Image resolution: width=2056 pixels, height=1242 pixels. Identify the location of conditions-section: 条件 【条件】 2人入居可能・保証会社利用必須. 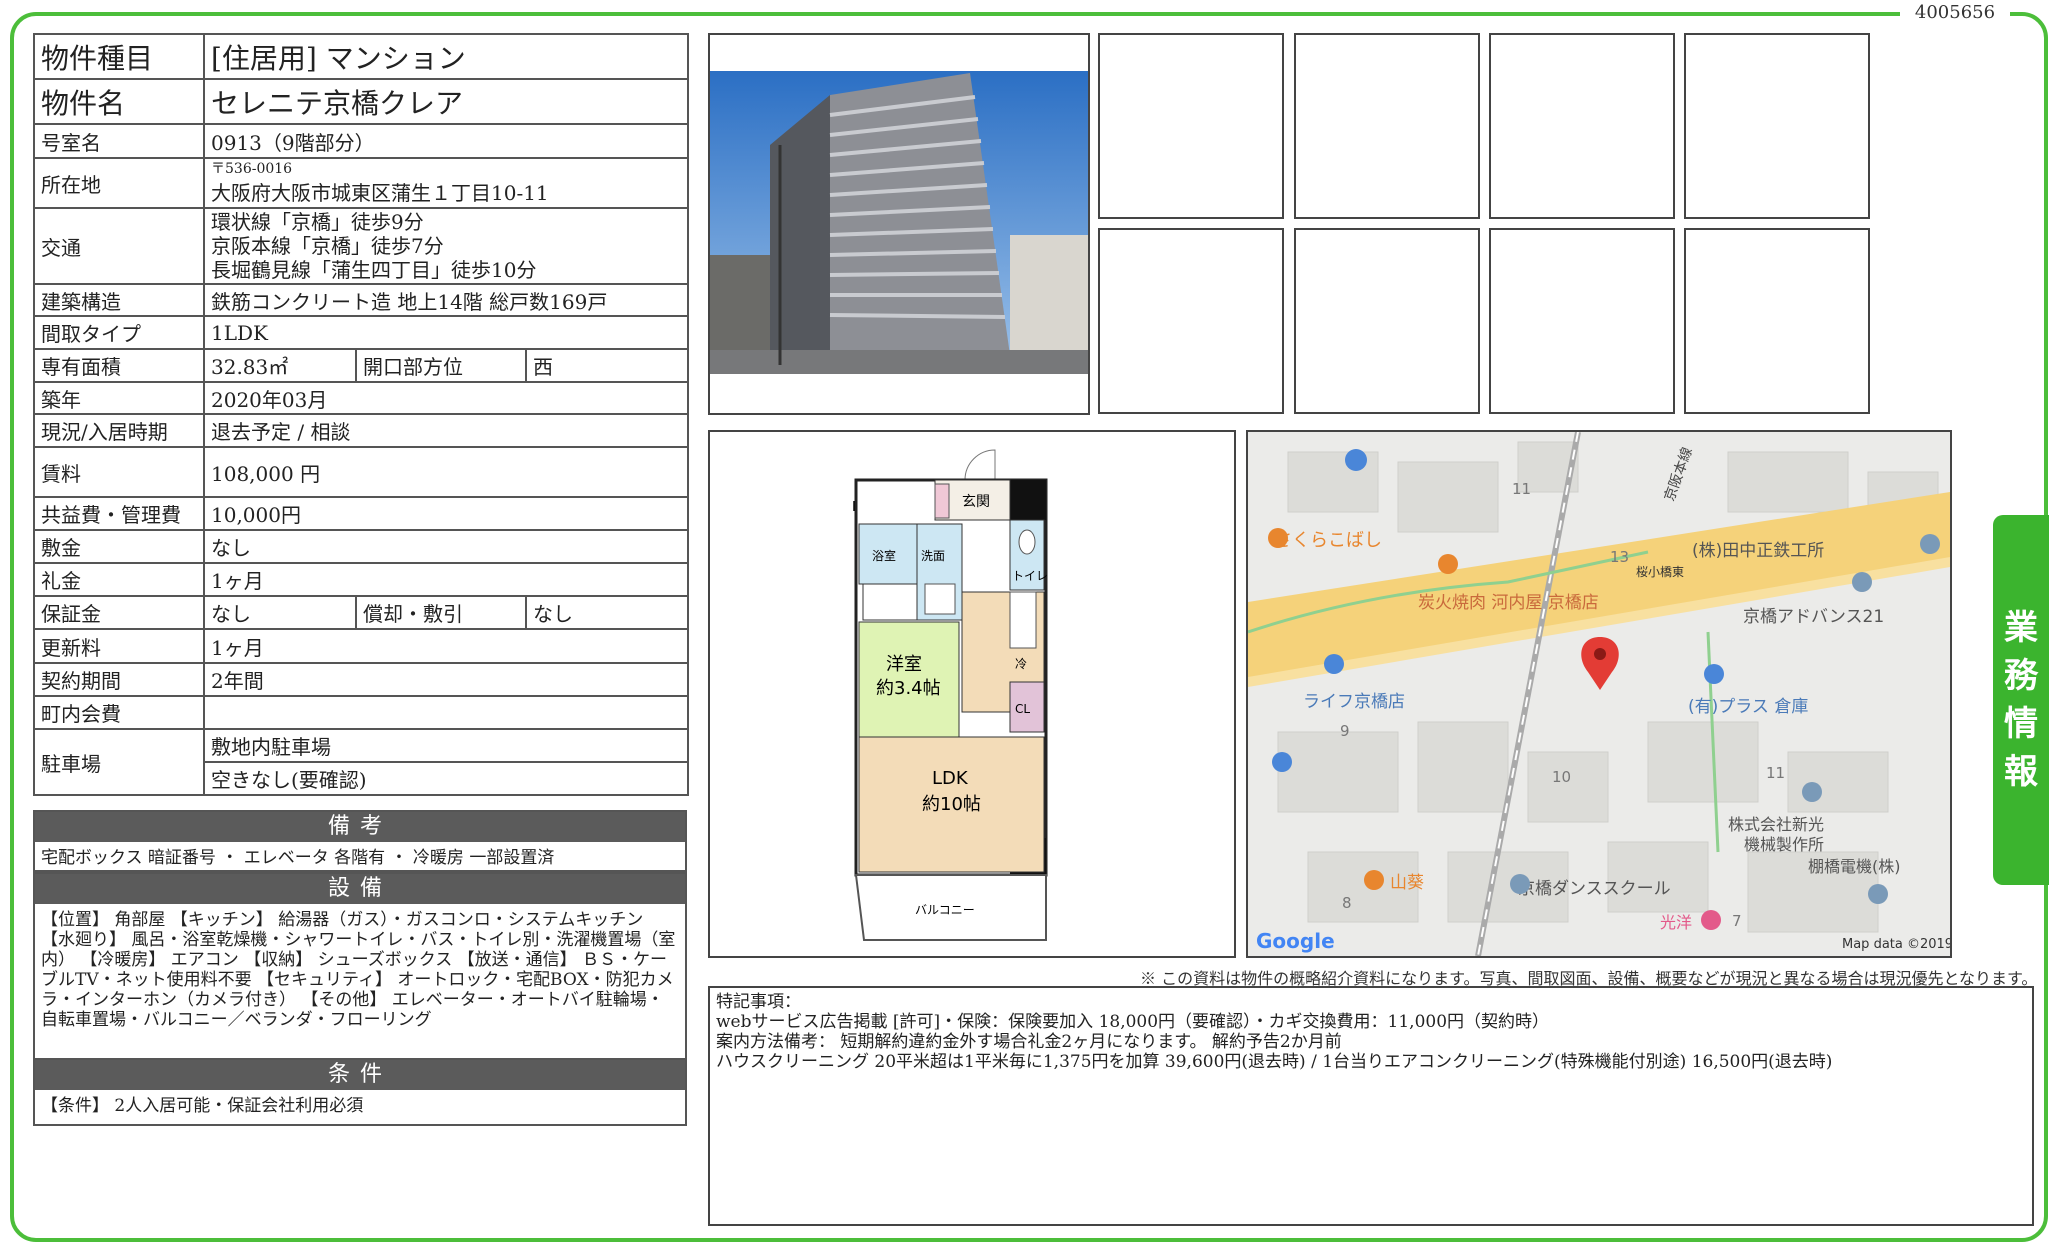
(360, 1092).